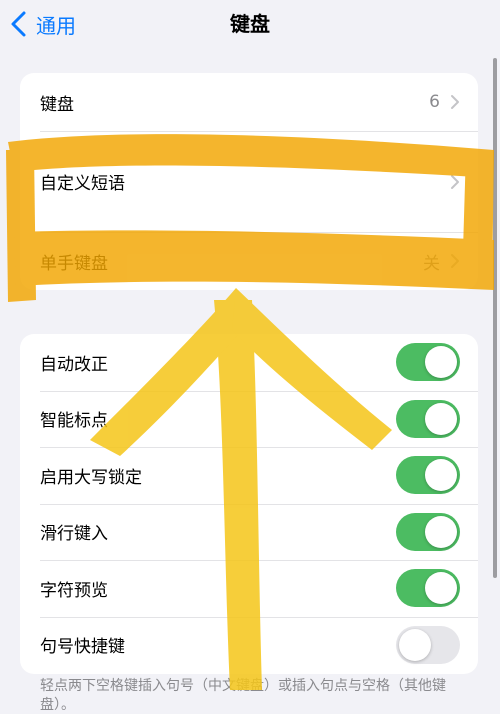 The width and height of the screenshot is (500, 714). I want to click on character-preview-toggle, so click(428, 588).